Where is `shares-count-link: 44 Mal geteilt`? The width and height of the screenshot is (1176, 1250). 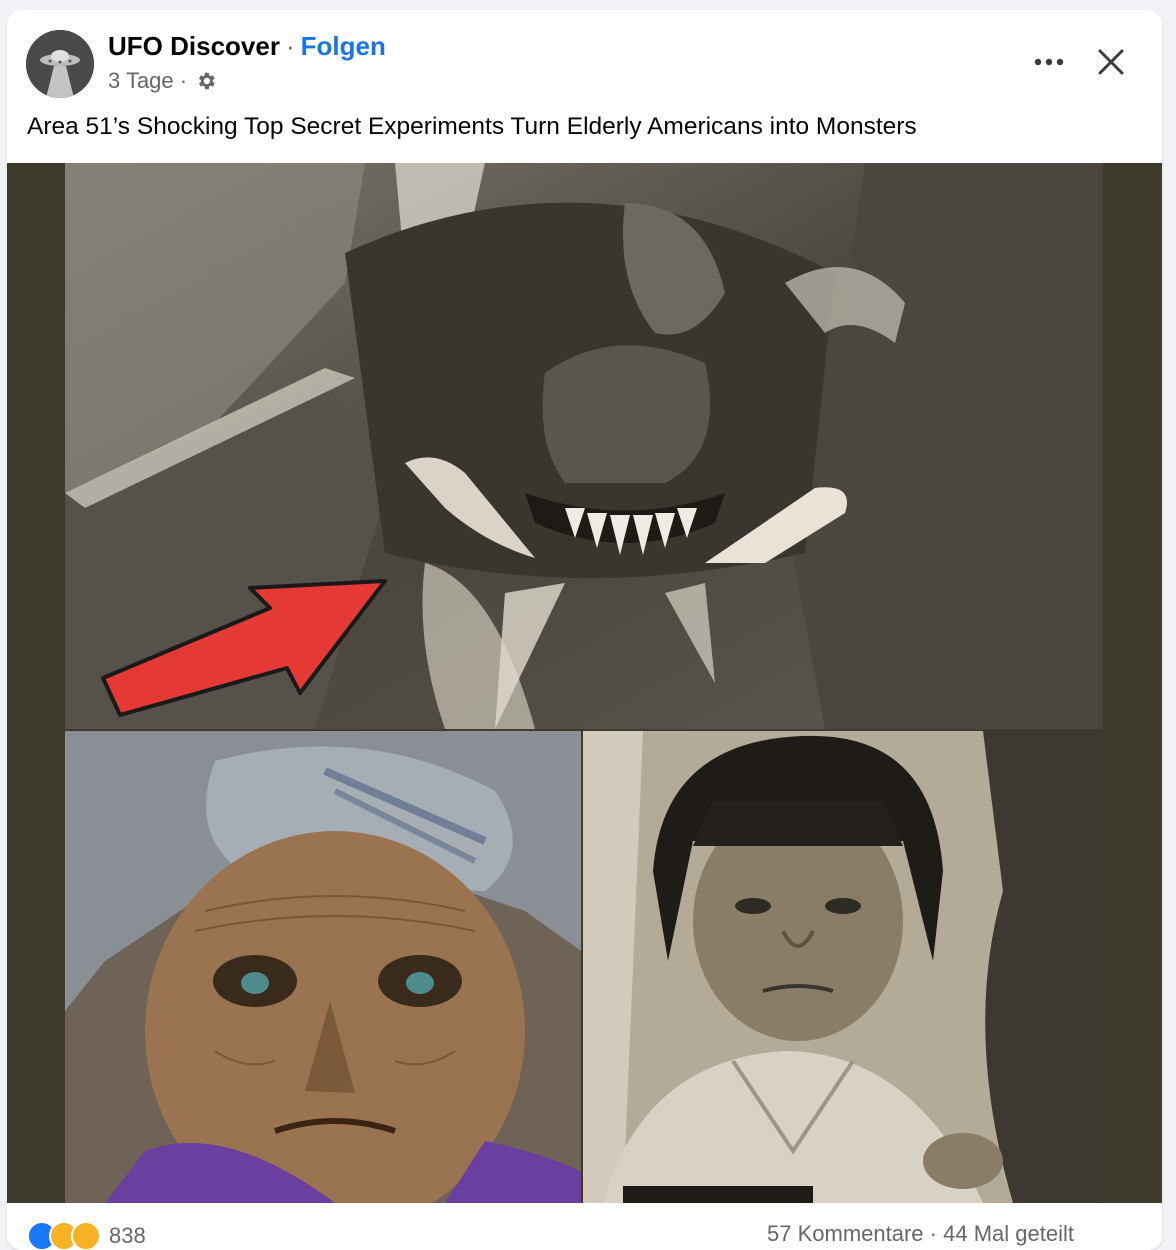 shares-count-link: 44 Mal geteilt is located at coordinates (1008, 1233).